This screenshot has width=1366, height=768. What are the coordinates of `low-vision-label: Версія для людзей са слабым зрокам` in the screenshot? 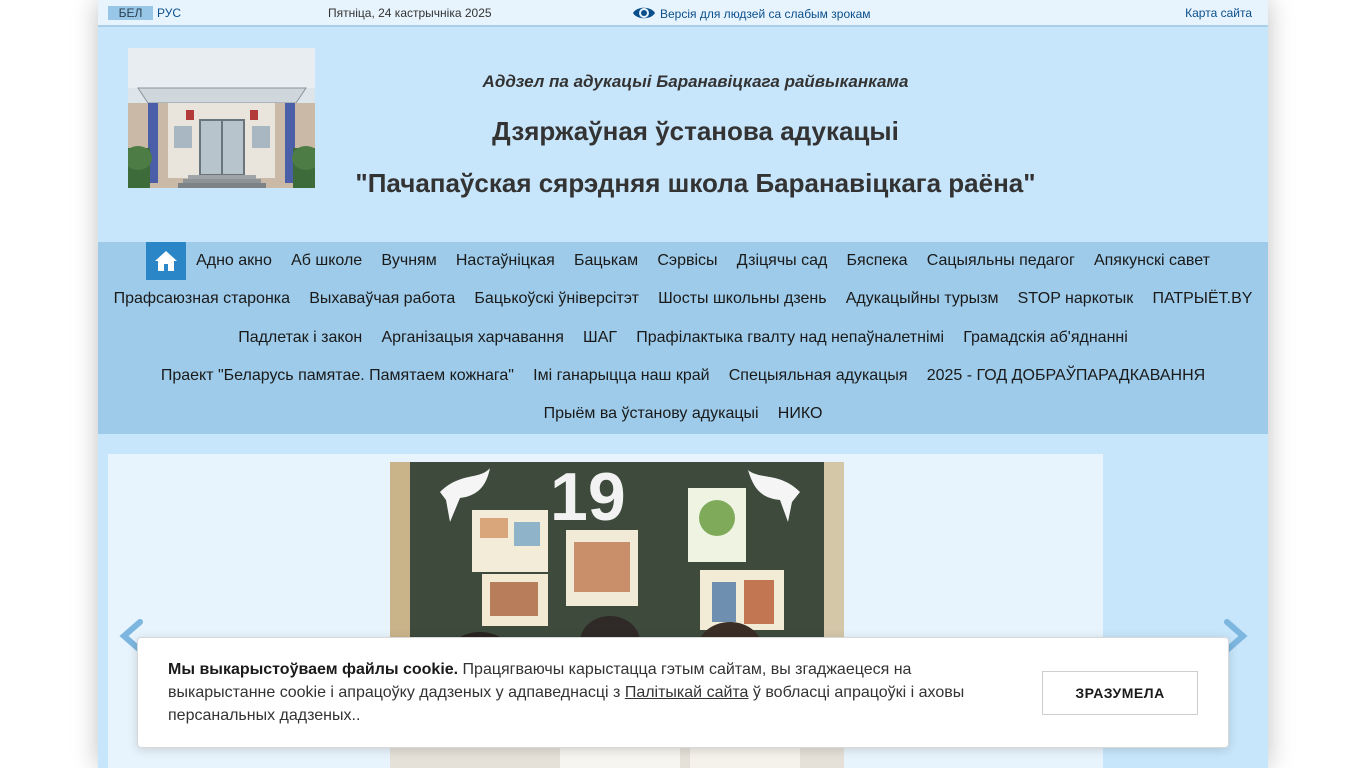 It's located at (765, 14).